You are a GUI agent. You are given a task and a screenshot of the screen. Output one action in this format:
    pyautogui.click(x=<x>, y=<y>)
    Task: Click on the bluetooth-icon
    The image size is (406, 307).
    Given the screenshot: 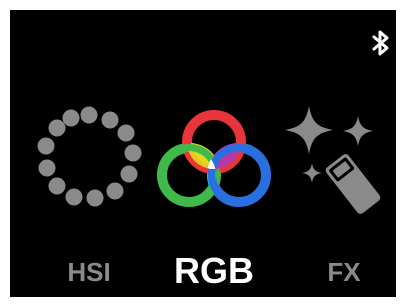 What is the action you would take?
    pyautogui.click(x=380, y=43)
    